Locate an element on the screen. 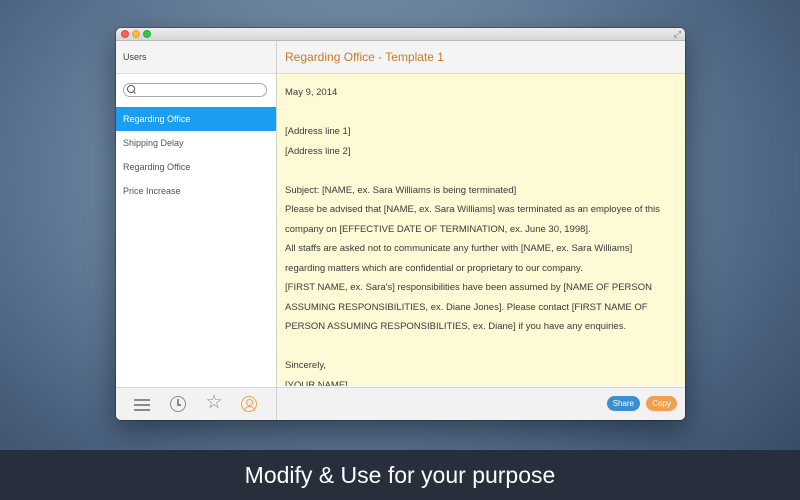 Image resolution: width=800 pixels, height=500 pixels. clock-icon is located at coordinates (178, 404).